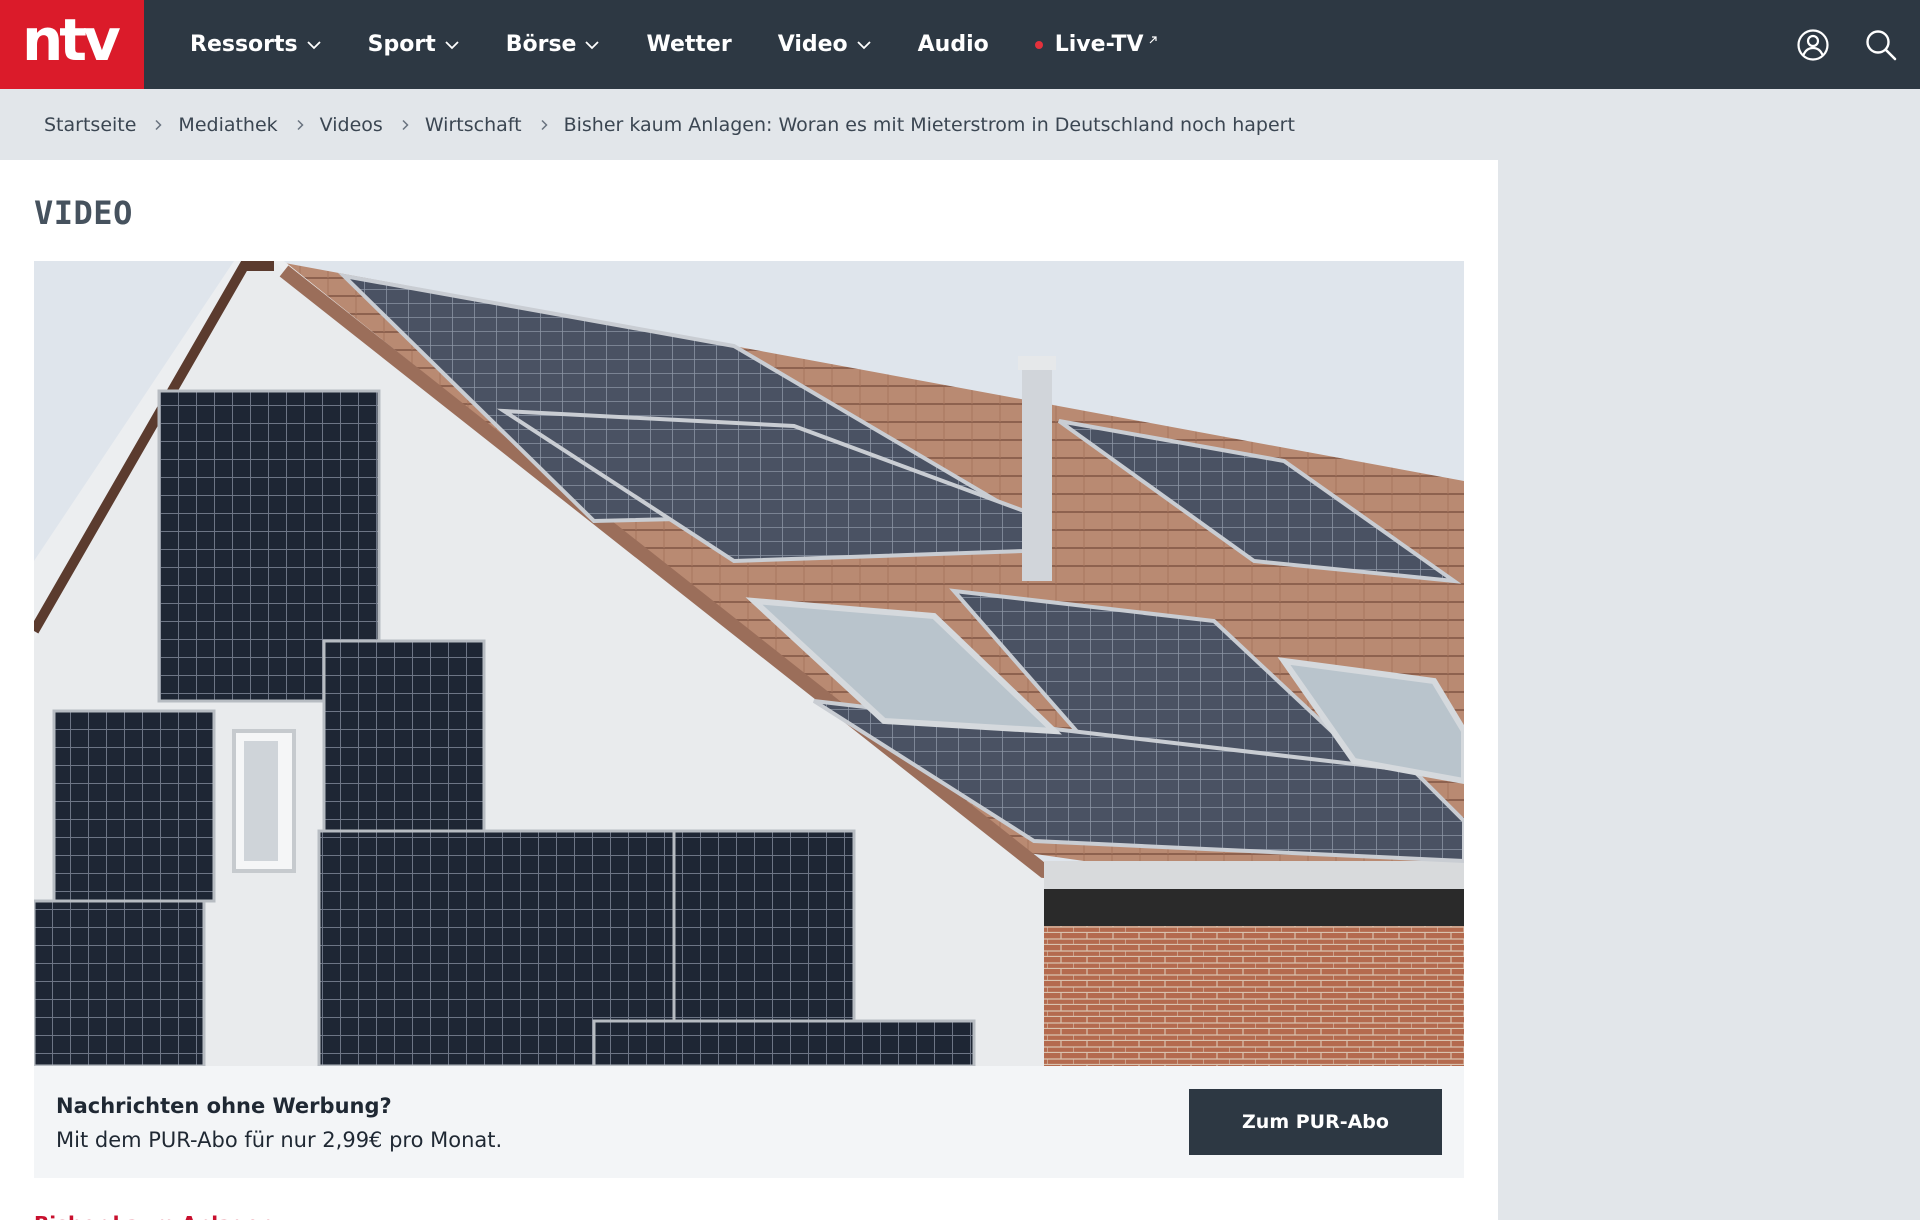  Describe the element at coordinates (541, 44) in the screenshot. I see `nav-item-label: Börse` at that location.